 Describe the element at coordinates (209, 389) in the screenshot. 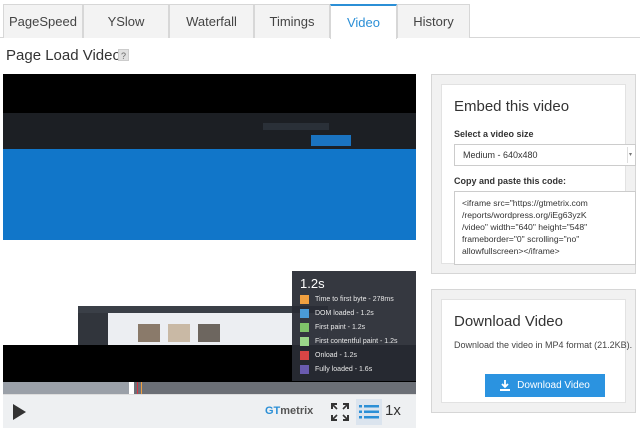

I see `video-progress-bar` at that location.